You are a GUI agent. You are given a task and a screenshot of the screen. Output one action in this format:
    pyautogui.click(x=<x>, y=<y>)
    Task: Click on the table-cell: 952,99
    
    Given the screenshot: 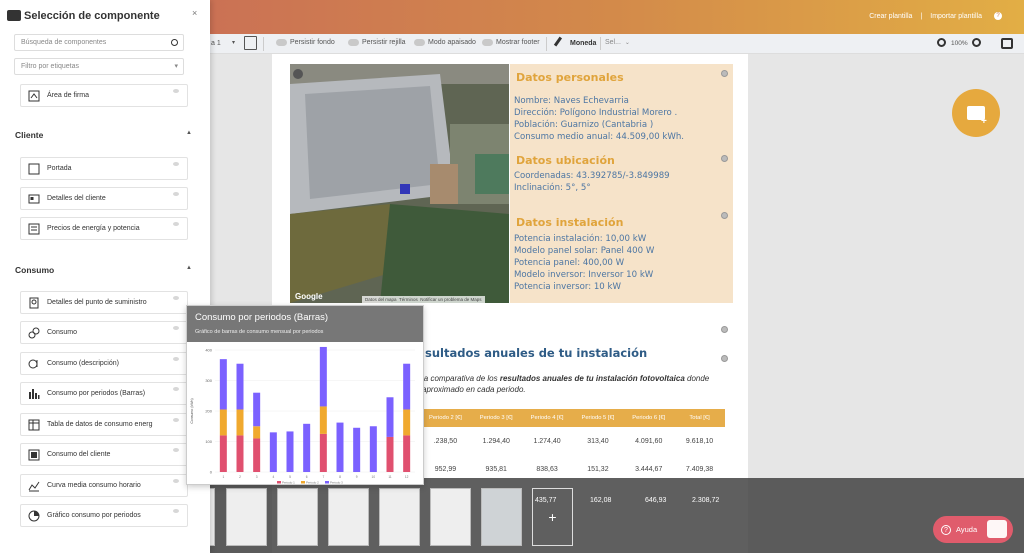 What is the action you would take?
    pyautogui.click(x=445, y=469)
    